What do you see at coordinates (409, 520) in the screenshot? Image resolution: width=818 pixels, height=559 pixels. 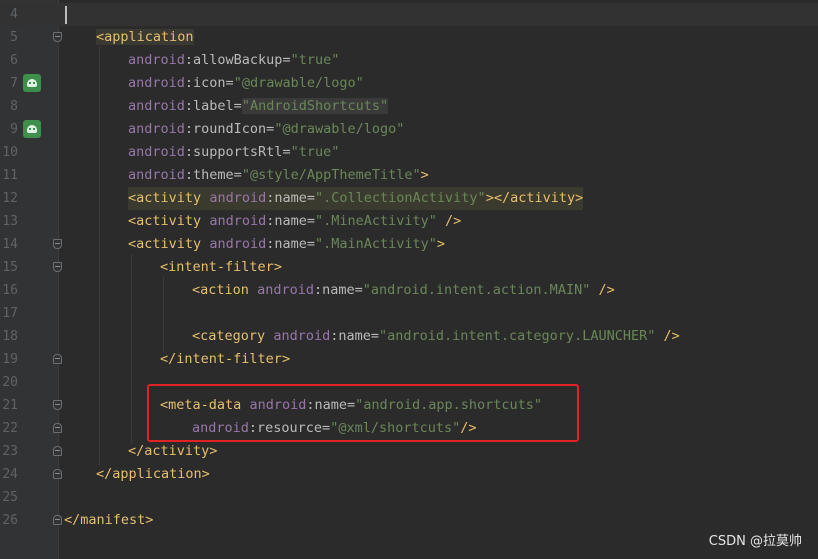 I see `code-line: 26 </manifest>` at bounding box center [409, 520].